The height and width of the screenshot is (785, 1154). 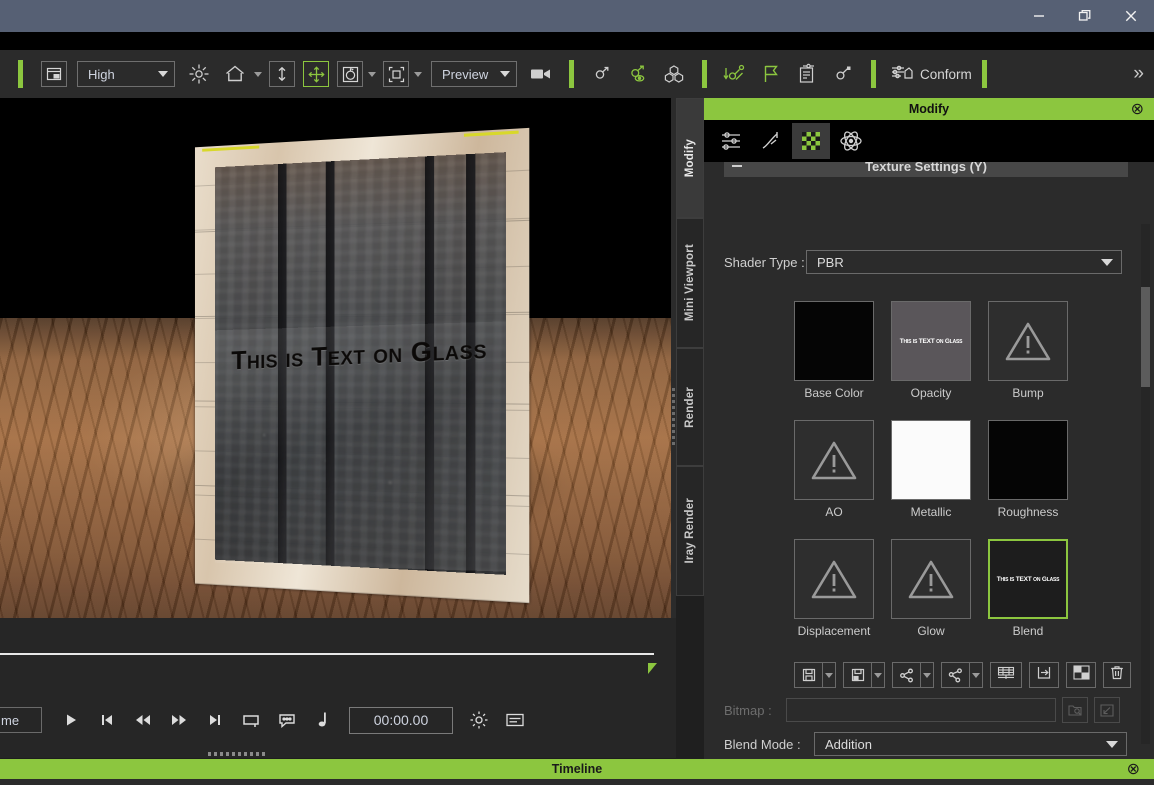 I want to click on export-button, so click(x=1044, y=675).